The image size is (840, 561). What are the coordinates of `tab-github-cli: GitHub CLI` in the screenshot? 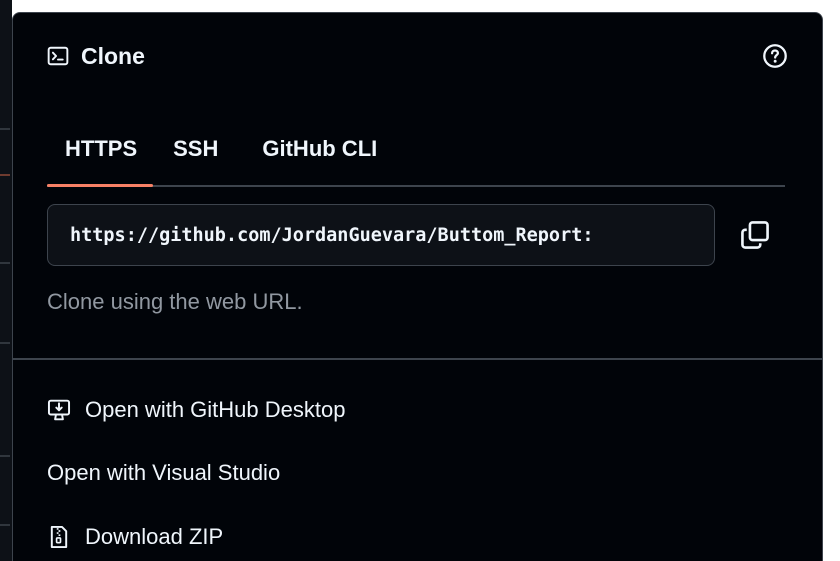 It's located at (319, 149).